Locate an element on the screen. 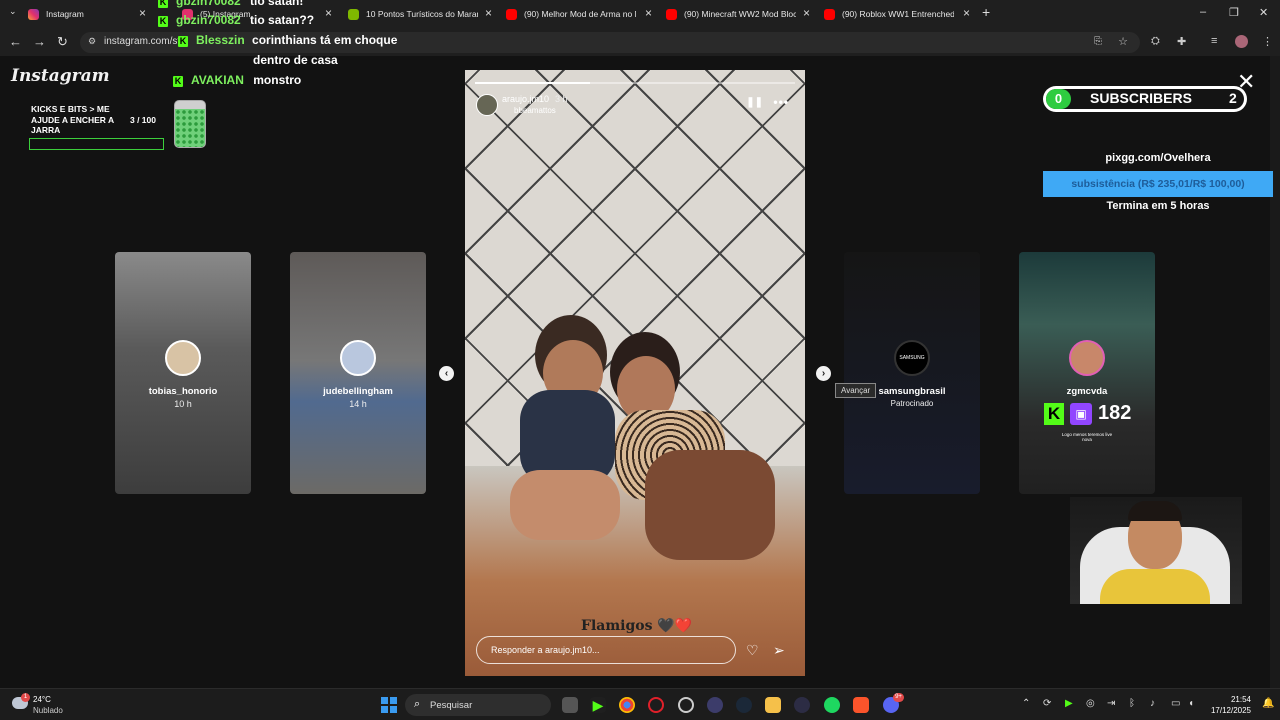 Image resolution: width=1280 pixels, height=720 pixels. platform-badges: K ▣ 182 is located at coordinates (1087, 413).